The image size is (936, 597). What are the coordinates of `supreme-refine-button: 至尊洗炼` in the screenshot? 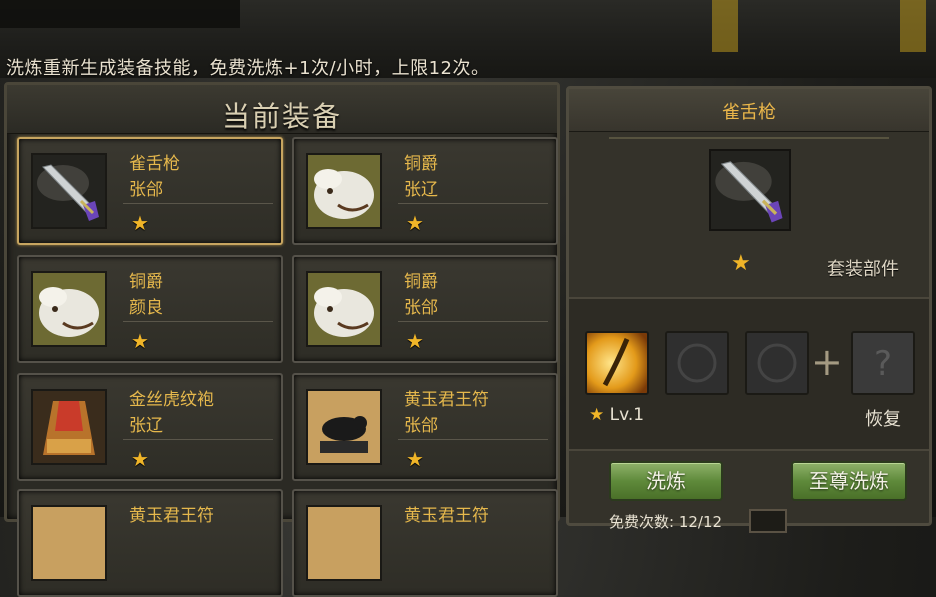 It's located at (849, 481).